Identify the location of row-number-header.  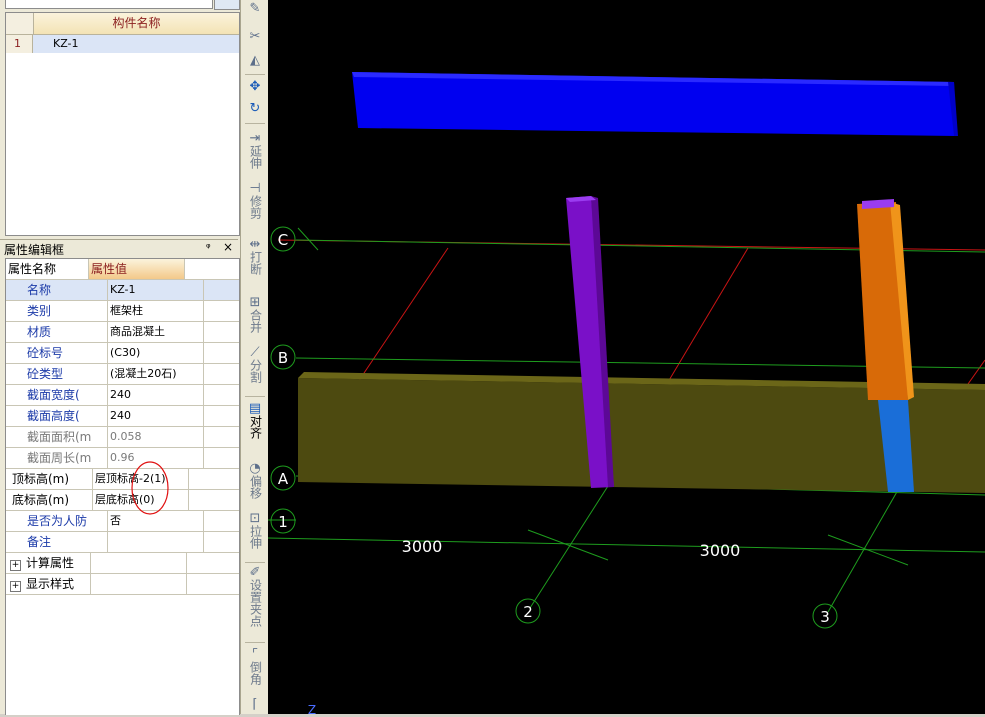
(20, 23).